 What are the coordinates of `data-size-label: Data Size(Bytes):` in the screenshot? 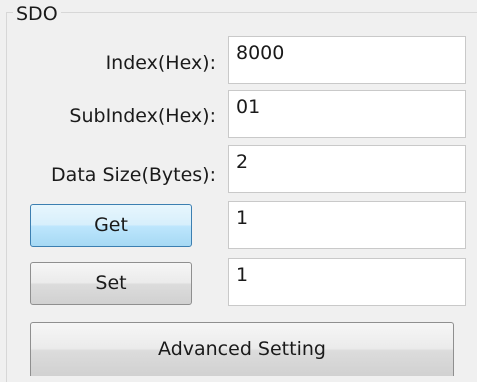 It's located at (133, 175).